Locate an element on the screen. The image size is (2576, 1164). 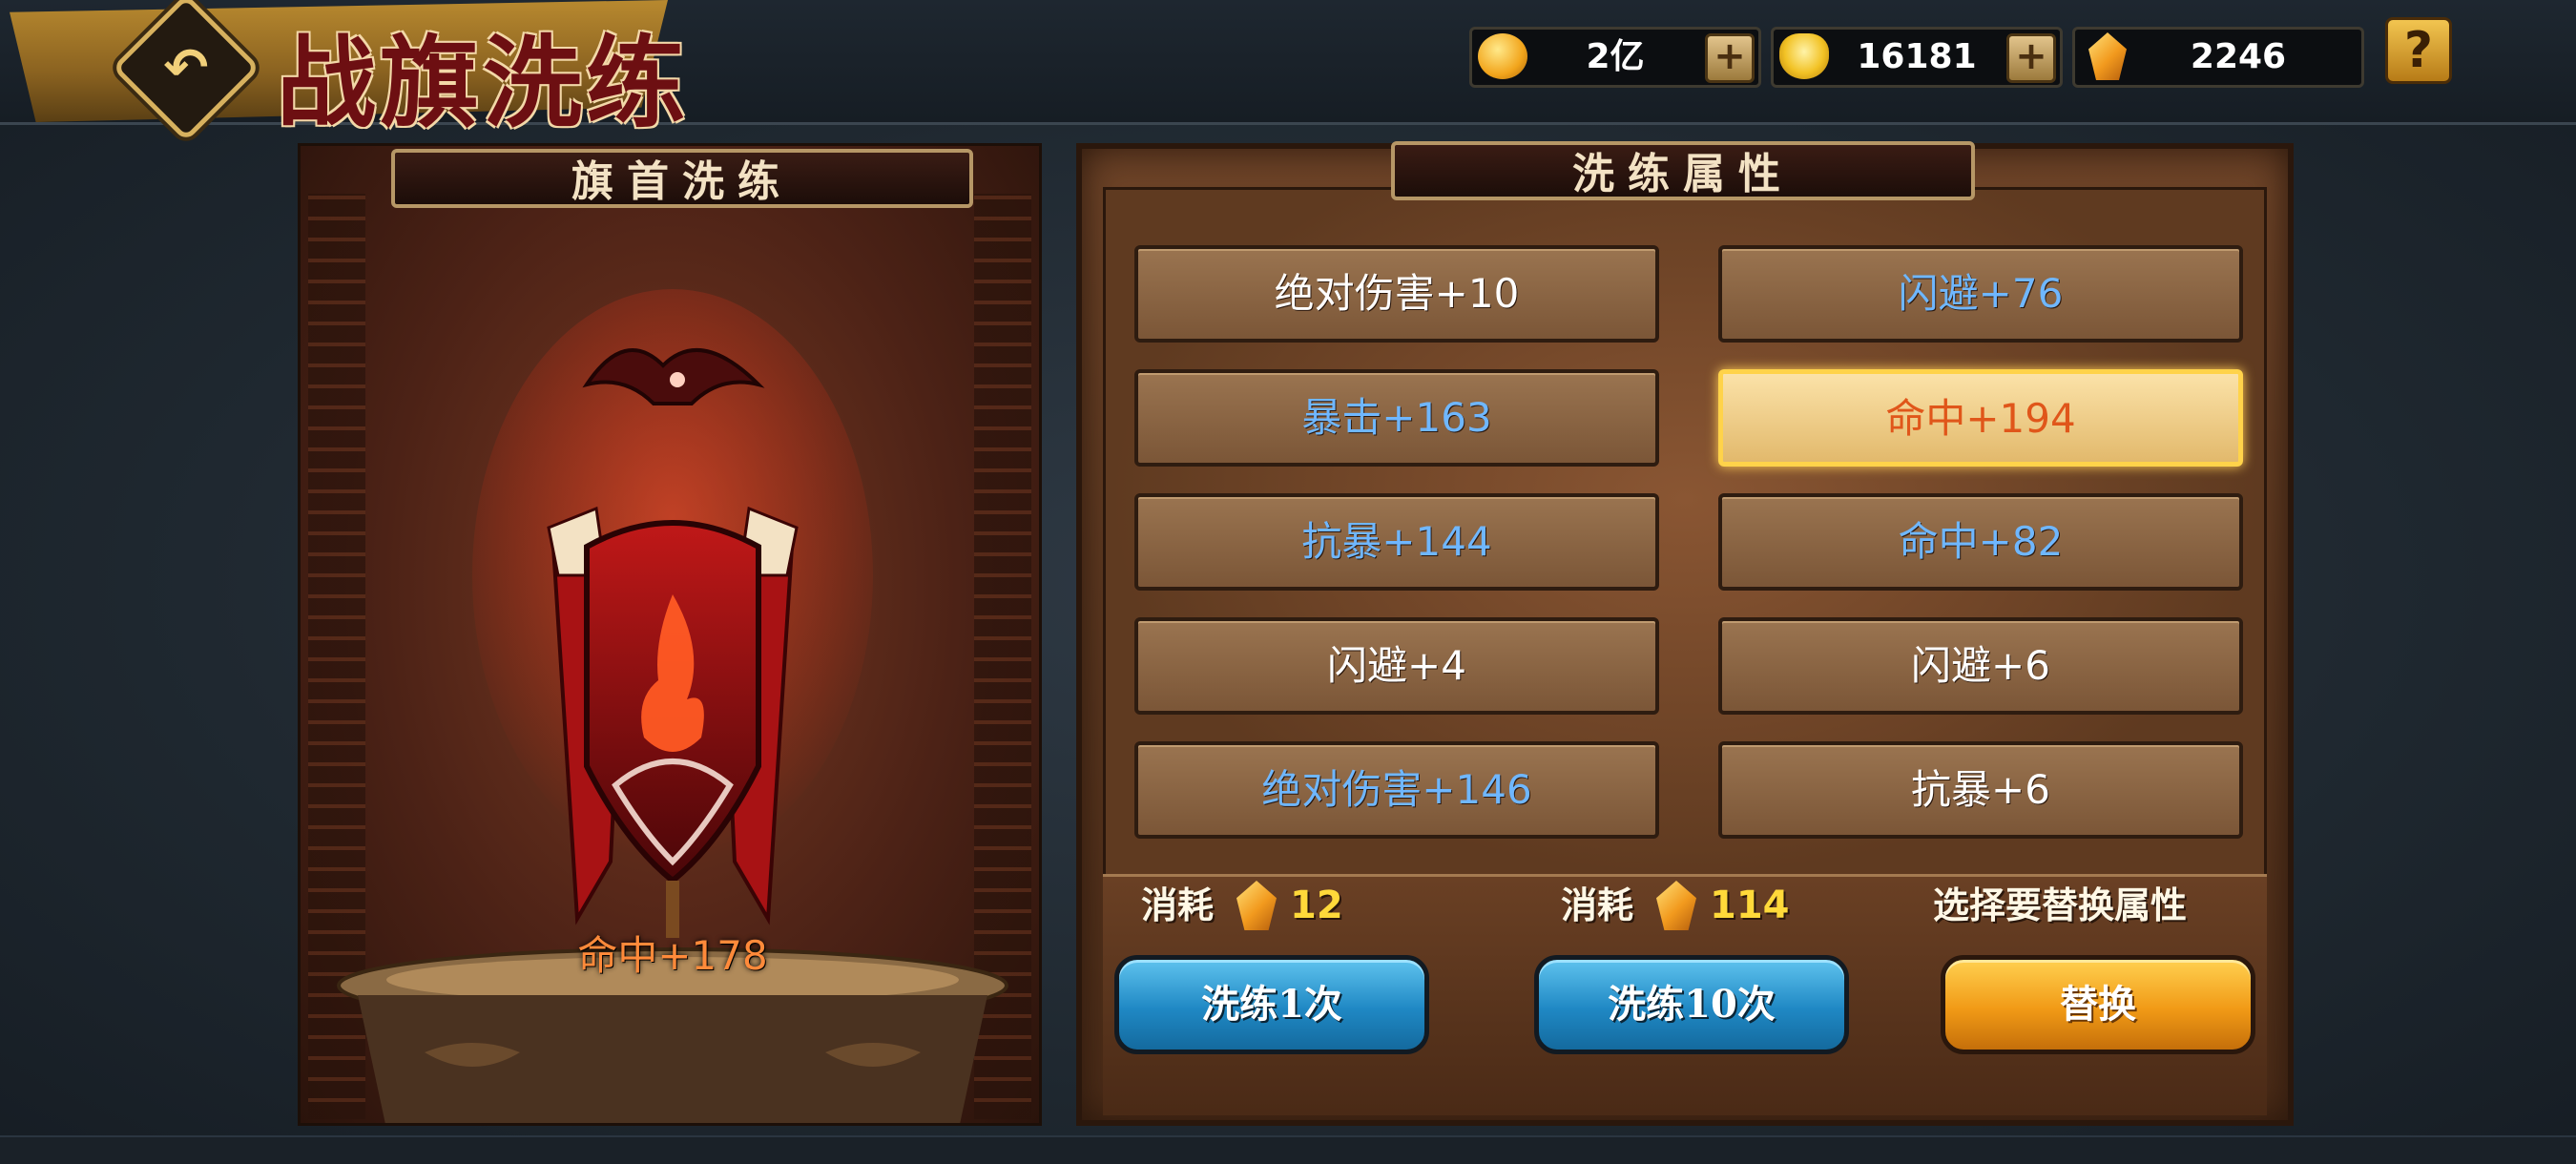
help-button: ? is located at coordinates (2418, 50).